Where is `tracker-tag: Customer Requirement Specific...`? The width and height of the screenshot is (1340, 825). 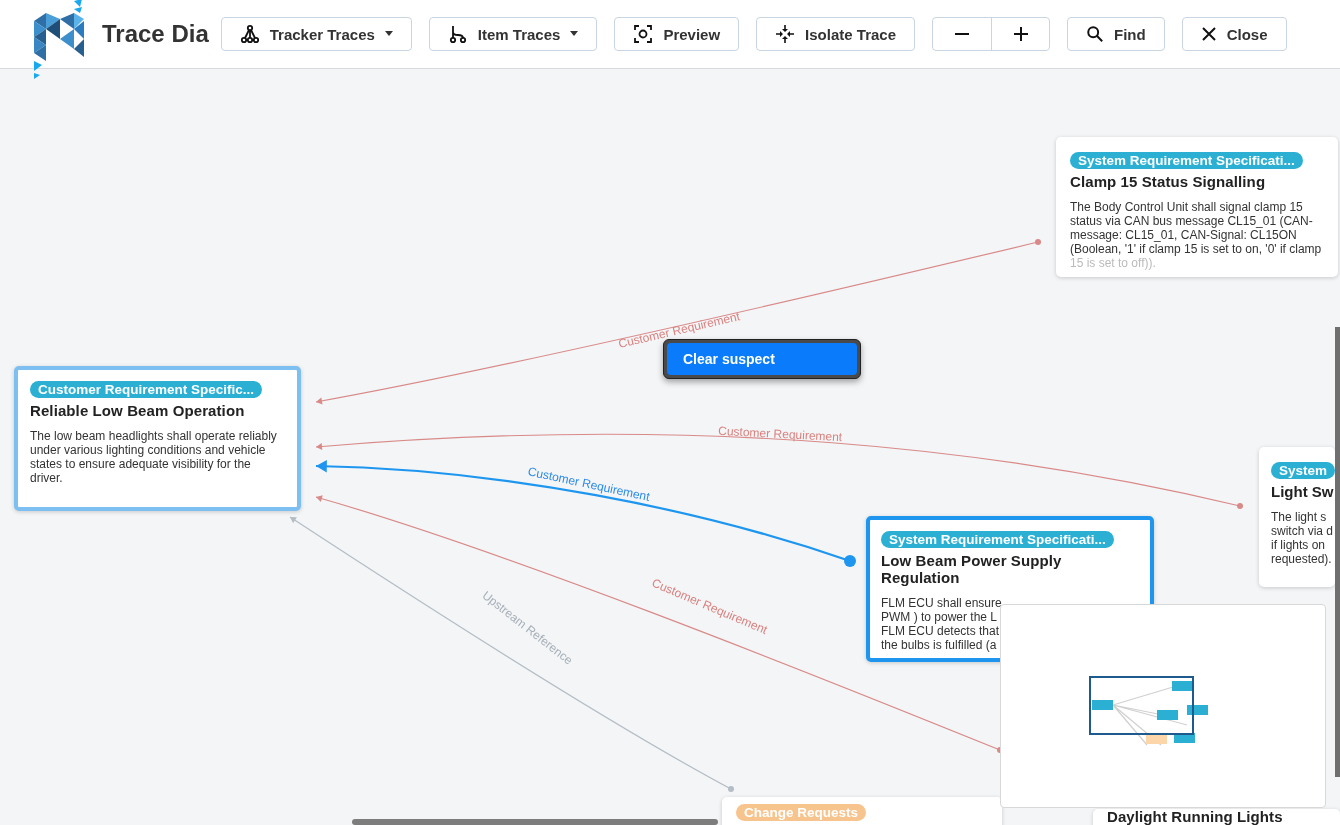 tracker-tag: Customer Requirement Specific... is located at coordinates (146, 389).